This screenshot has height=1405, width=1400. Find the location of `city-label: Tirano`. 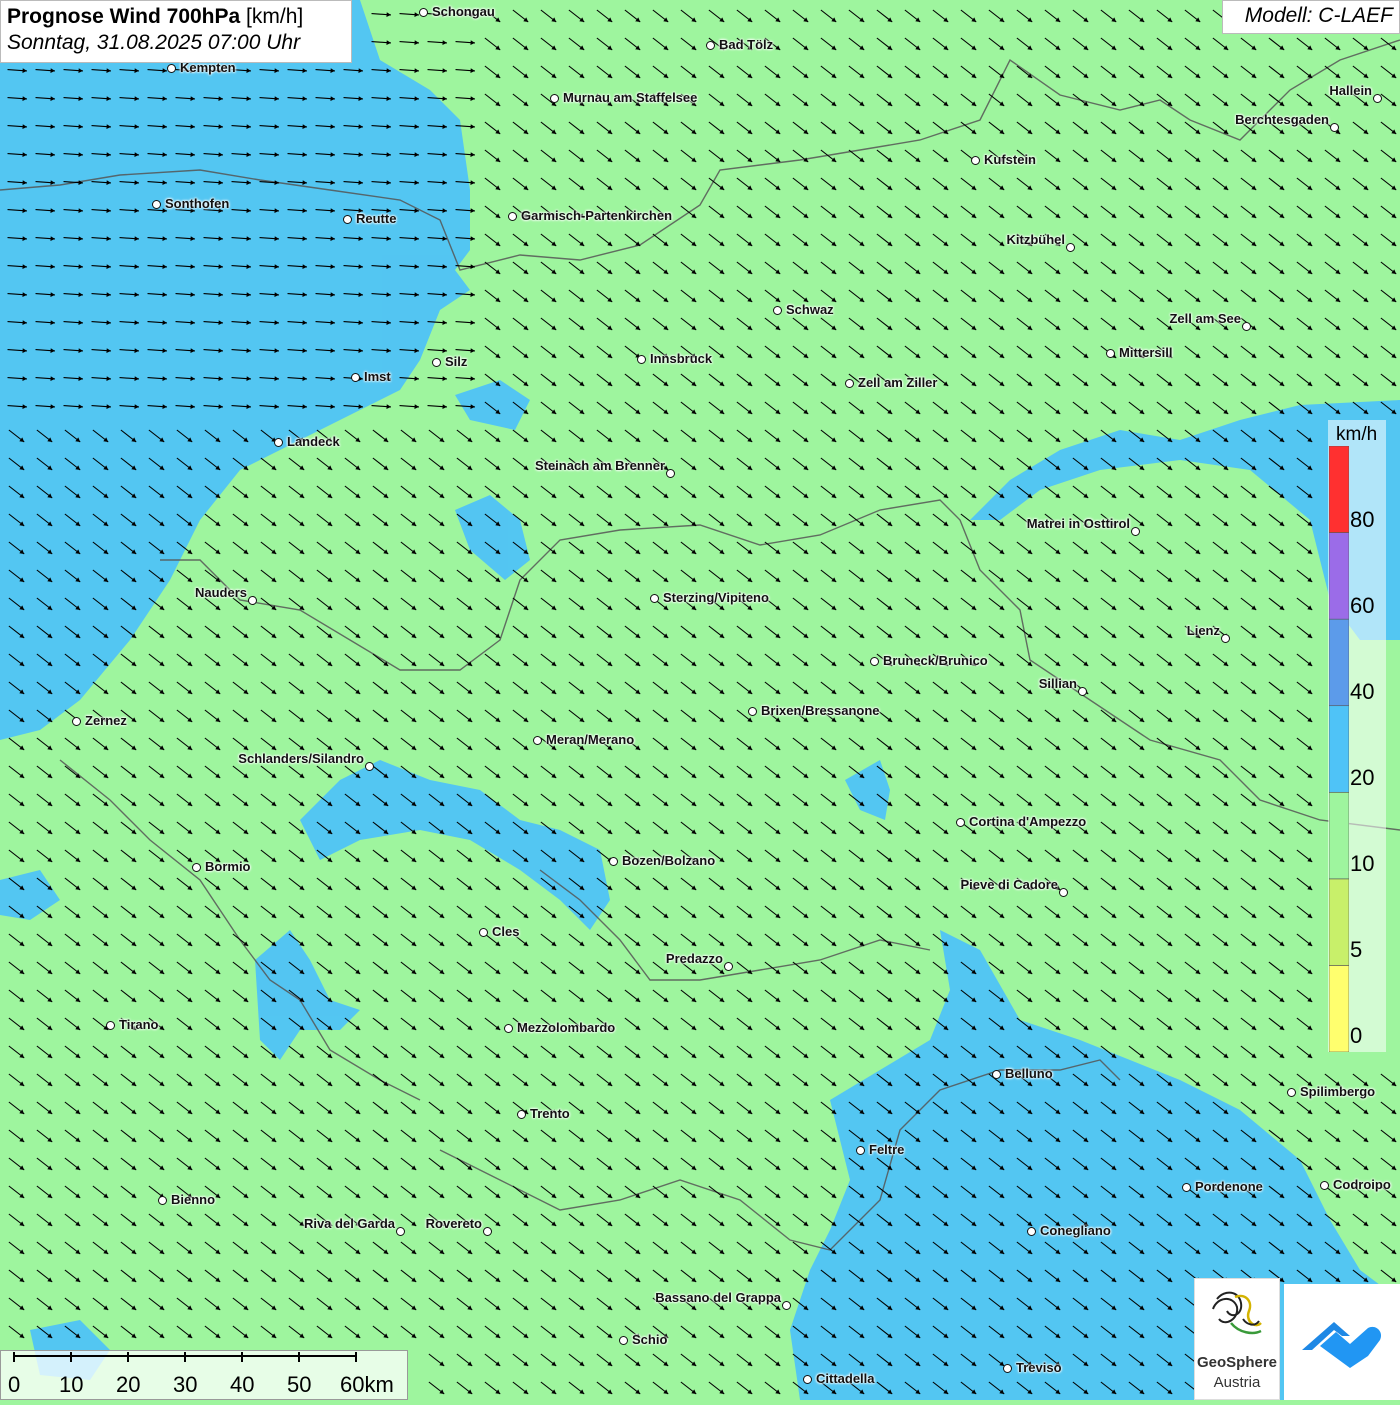

city-label: Tirano is located at coordinates (139, 1024).